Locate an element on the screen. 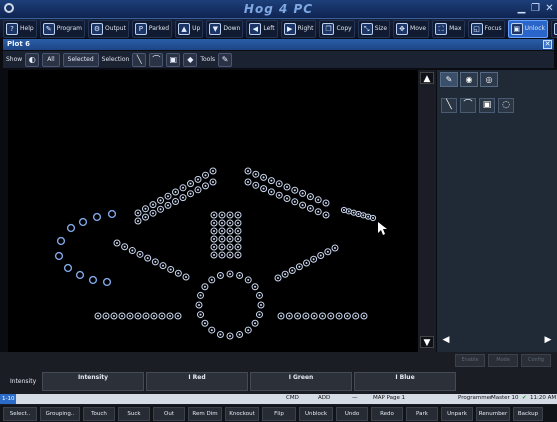  toolbar-focus-button: ◱ Focus is located at coordinates (486, 28).